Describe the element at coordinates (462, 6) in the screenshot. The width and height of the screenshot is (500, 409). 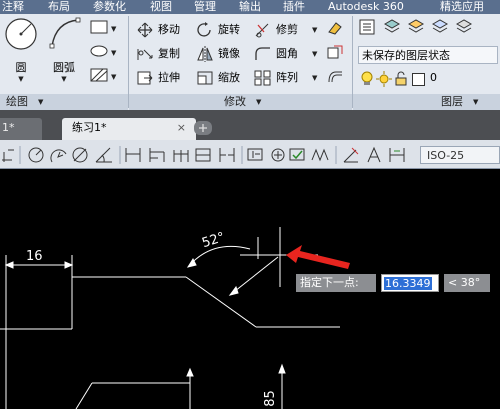
I see `menu-featured-apps: 精选应用` at that location.